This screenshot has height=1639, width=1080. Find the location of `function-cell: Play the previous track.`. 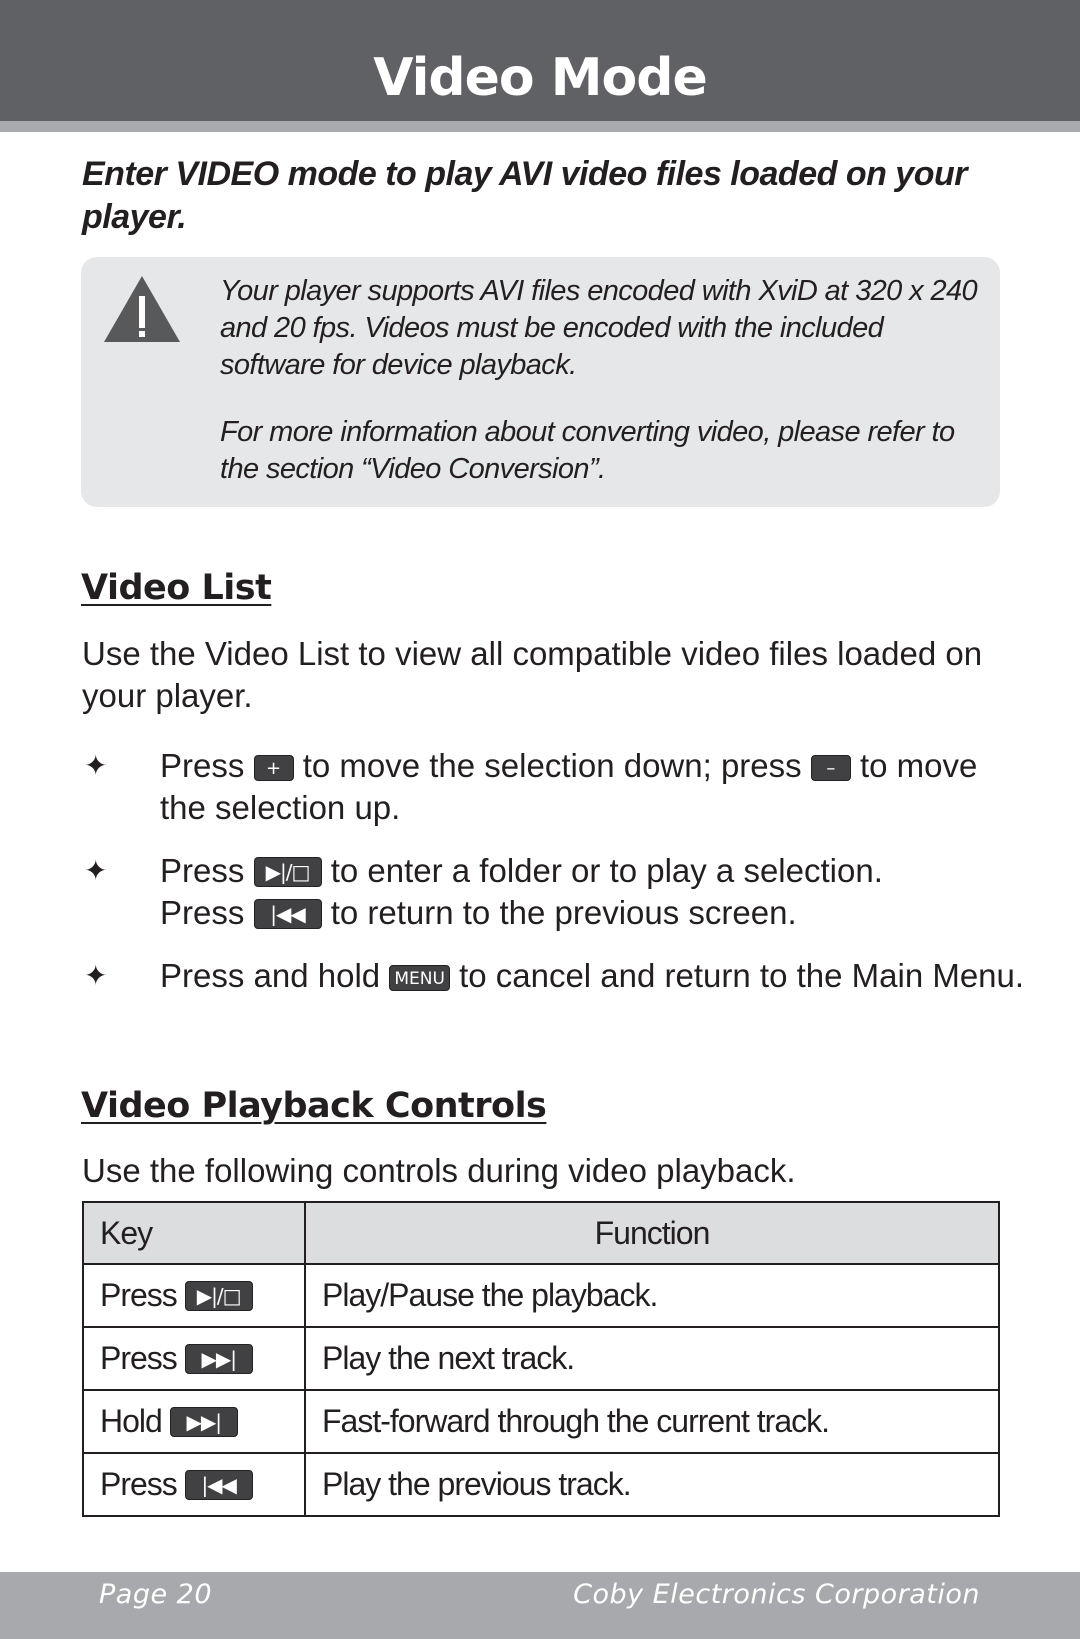

function-cell: Play the previous track. is located at coordinates (652, 1484).